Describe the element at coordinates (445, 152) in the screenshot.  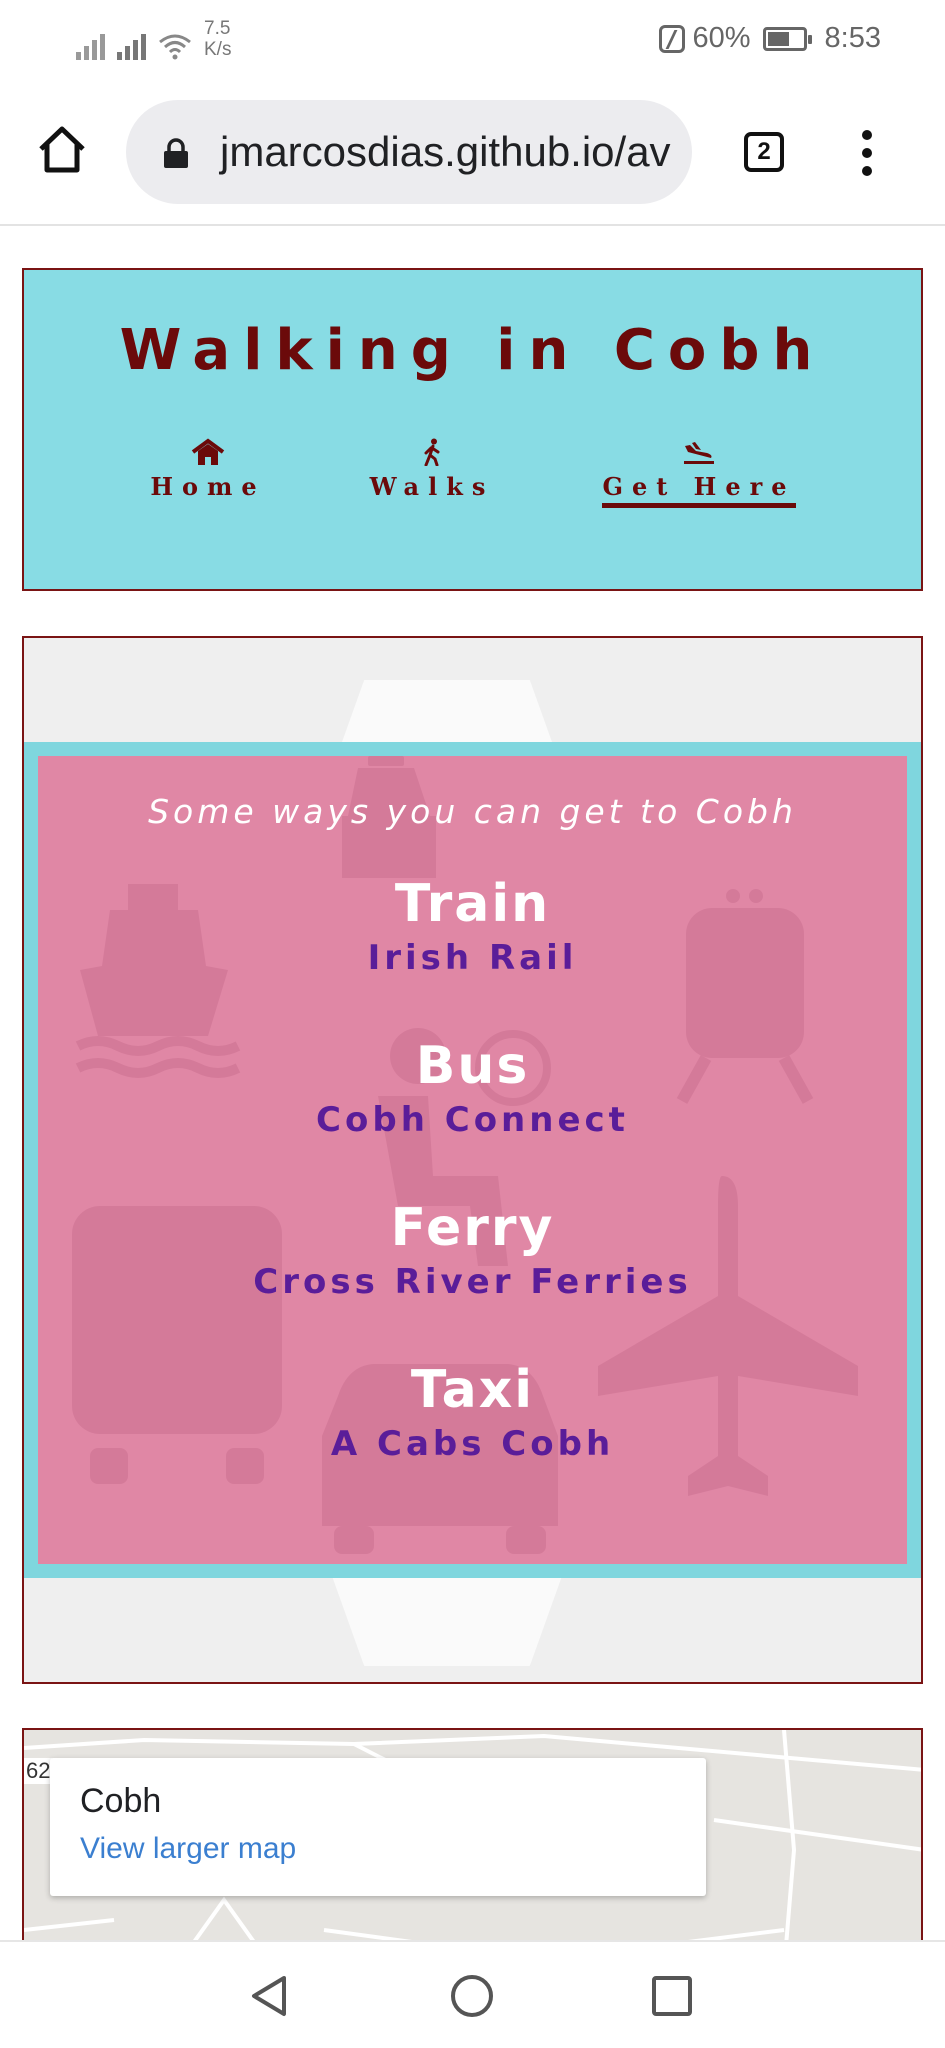
I see `url-text: jmarcosdias.github.io/av` at that location.